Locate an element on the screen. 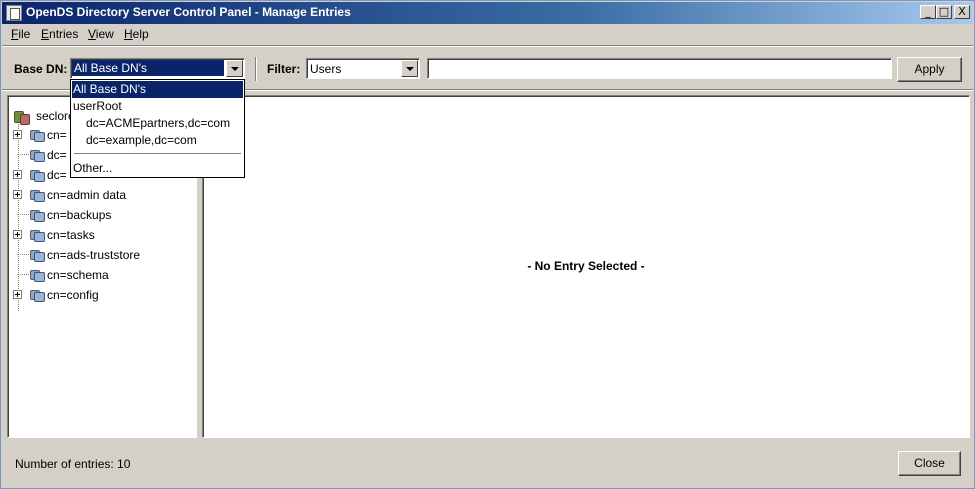 The width and height of the screenshot is (975, 489). maximize-button: □ is located at coordinates (944, 12).